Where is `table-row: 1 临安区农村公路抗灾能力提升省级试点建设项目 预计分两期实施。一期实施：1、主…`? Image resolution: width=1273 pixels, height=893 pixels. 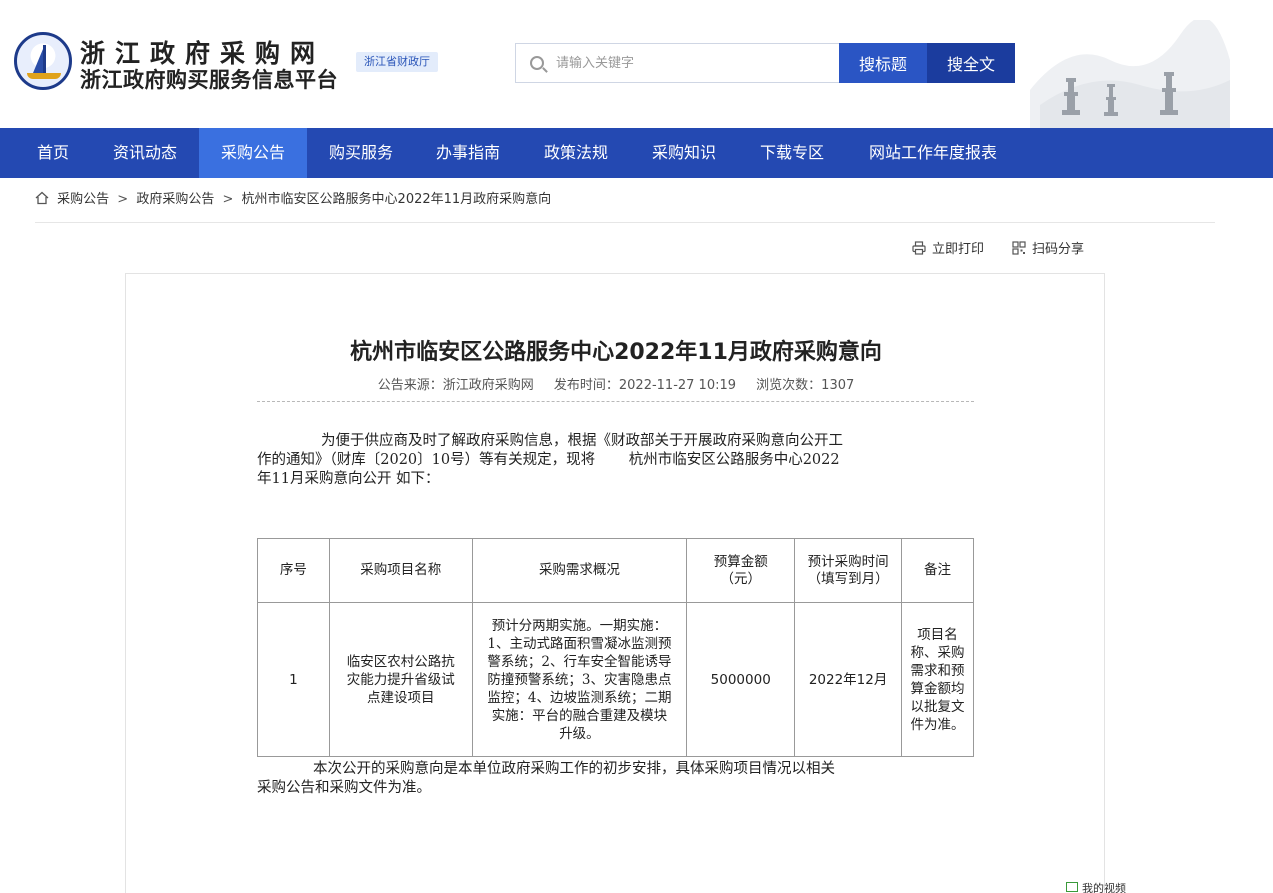 table-row: 1 临安区农村公路抗灾能力提升省级试点建设项目 预计分两期实施。一期实施：1、主… is located at coordinates (615, 679).